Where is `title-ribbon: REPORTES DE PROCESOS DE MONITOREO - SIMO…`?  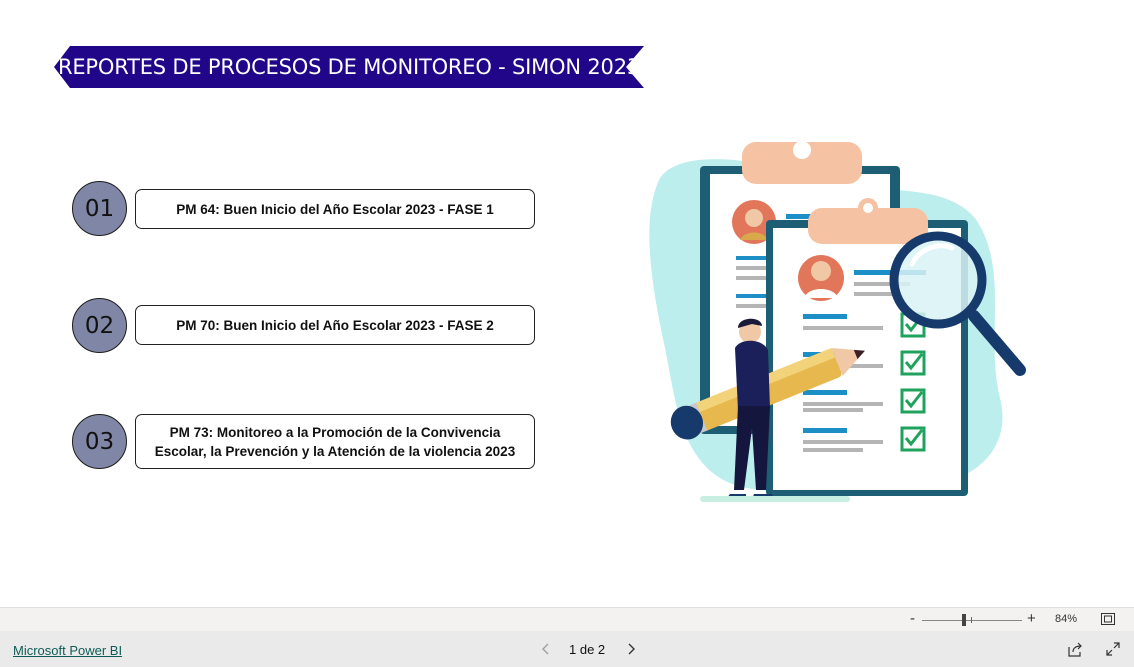 title-ribbon: REPORTES DE PROCESOS DE MONITOREO - SIMO… is located at coordinates (349, 67).